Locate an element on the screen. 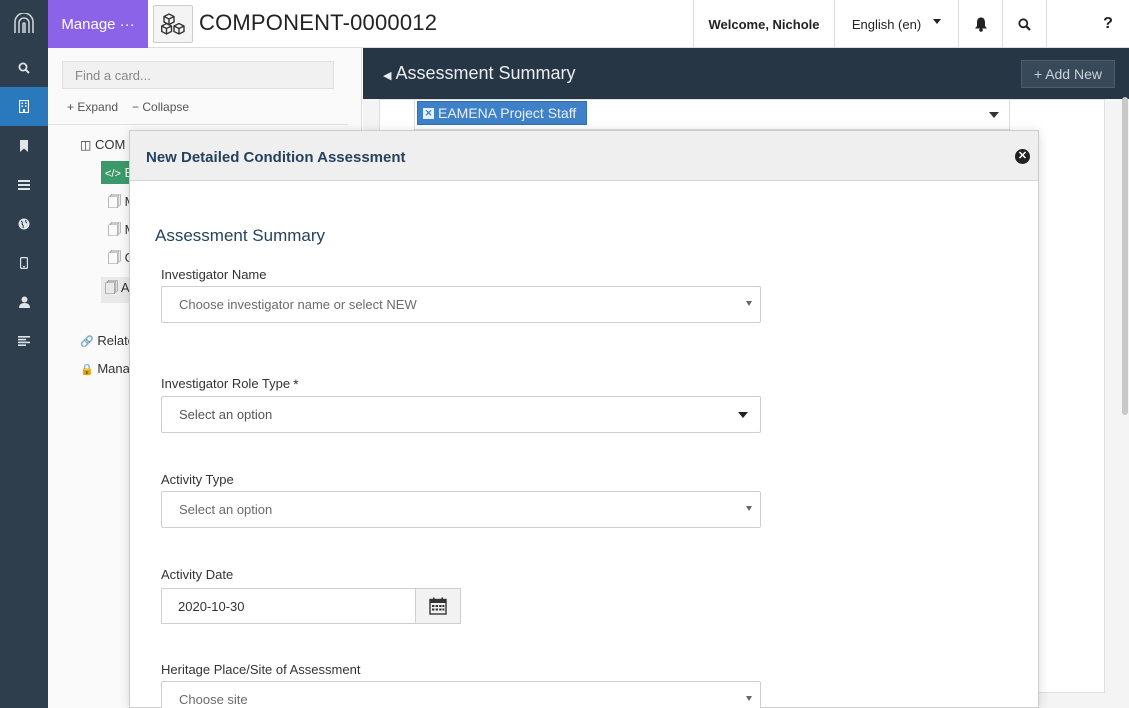 Image resolution: width=1129 pixels, height=708 pixels. investigator-name-label: Investigator Name is located at coordinates (214, 274).